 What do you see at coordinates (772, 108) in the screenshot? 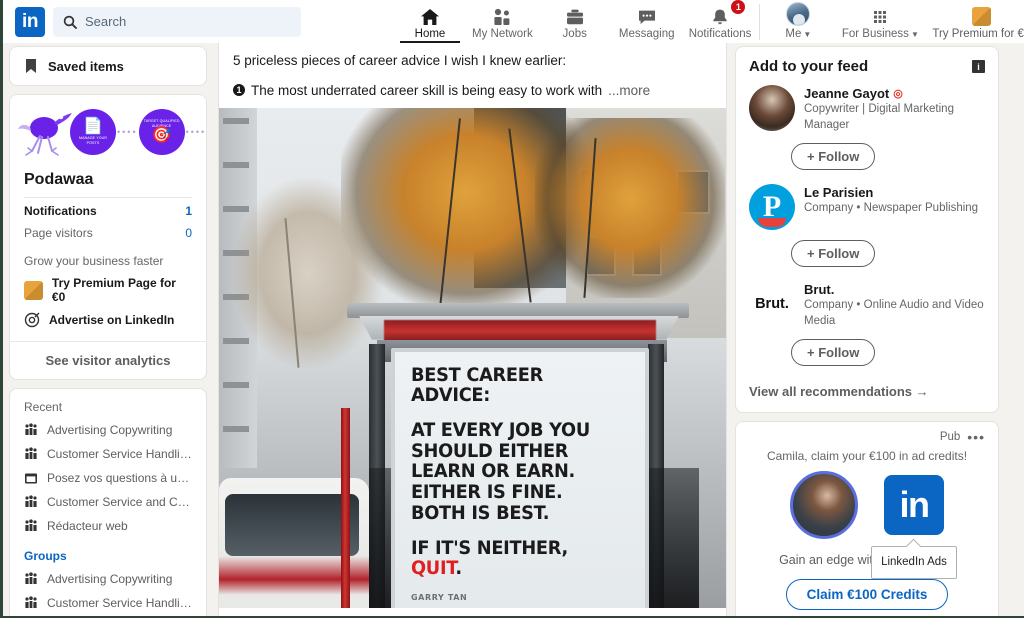
I see `avatar` at bounding box center [772, 108].